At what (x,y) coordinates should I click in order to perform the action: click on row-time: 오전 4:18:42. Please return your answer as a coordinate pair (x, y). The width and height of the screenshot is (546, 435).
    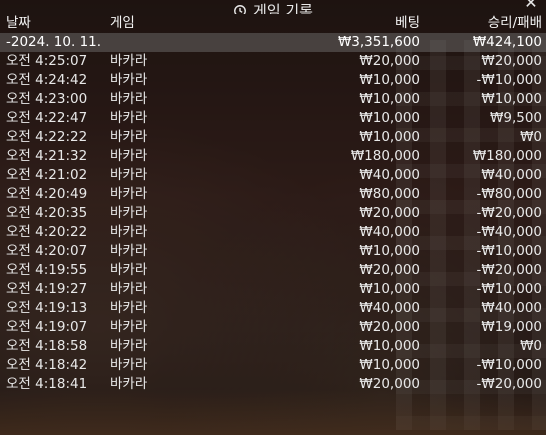
    Looking at the image, I should click on (47, 365).